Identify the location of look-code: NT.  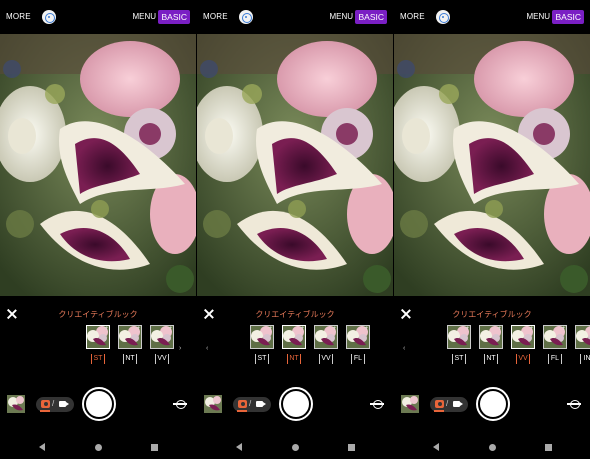
(294, 359).